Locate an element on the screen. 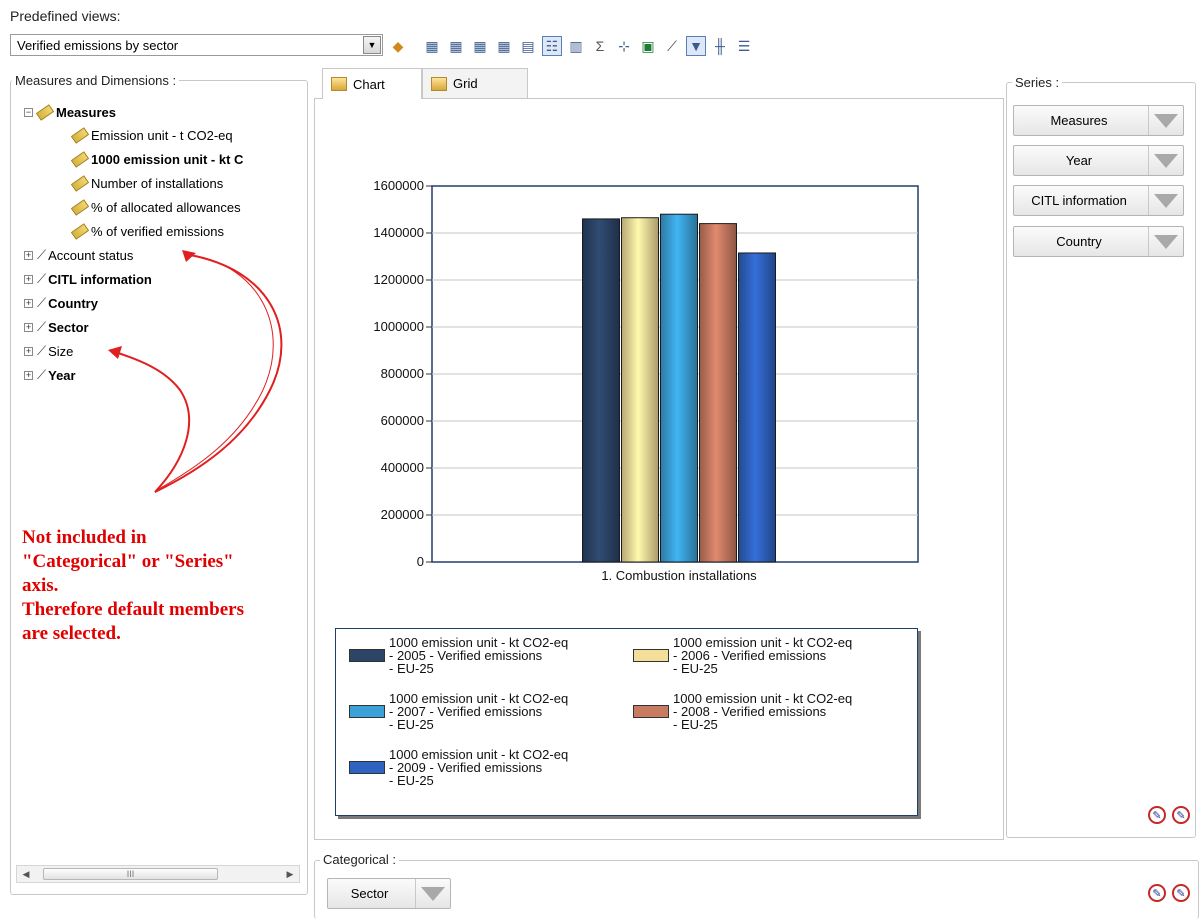 The image size is (1203, 919). horizontal-scrollbar: ◀ III ▶ is located at coordinates (158, 874).